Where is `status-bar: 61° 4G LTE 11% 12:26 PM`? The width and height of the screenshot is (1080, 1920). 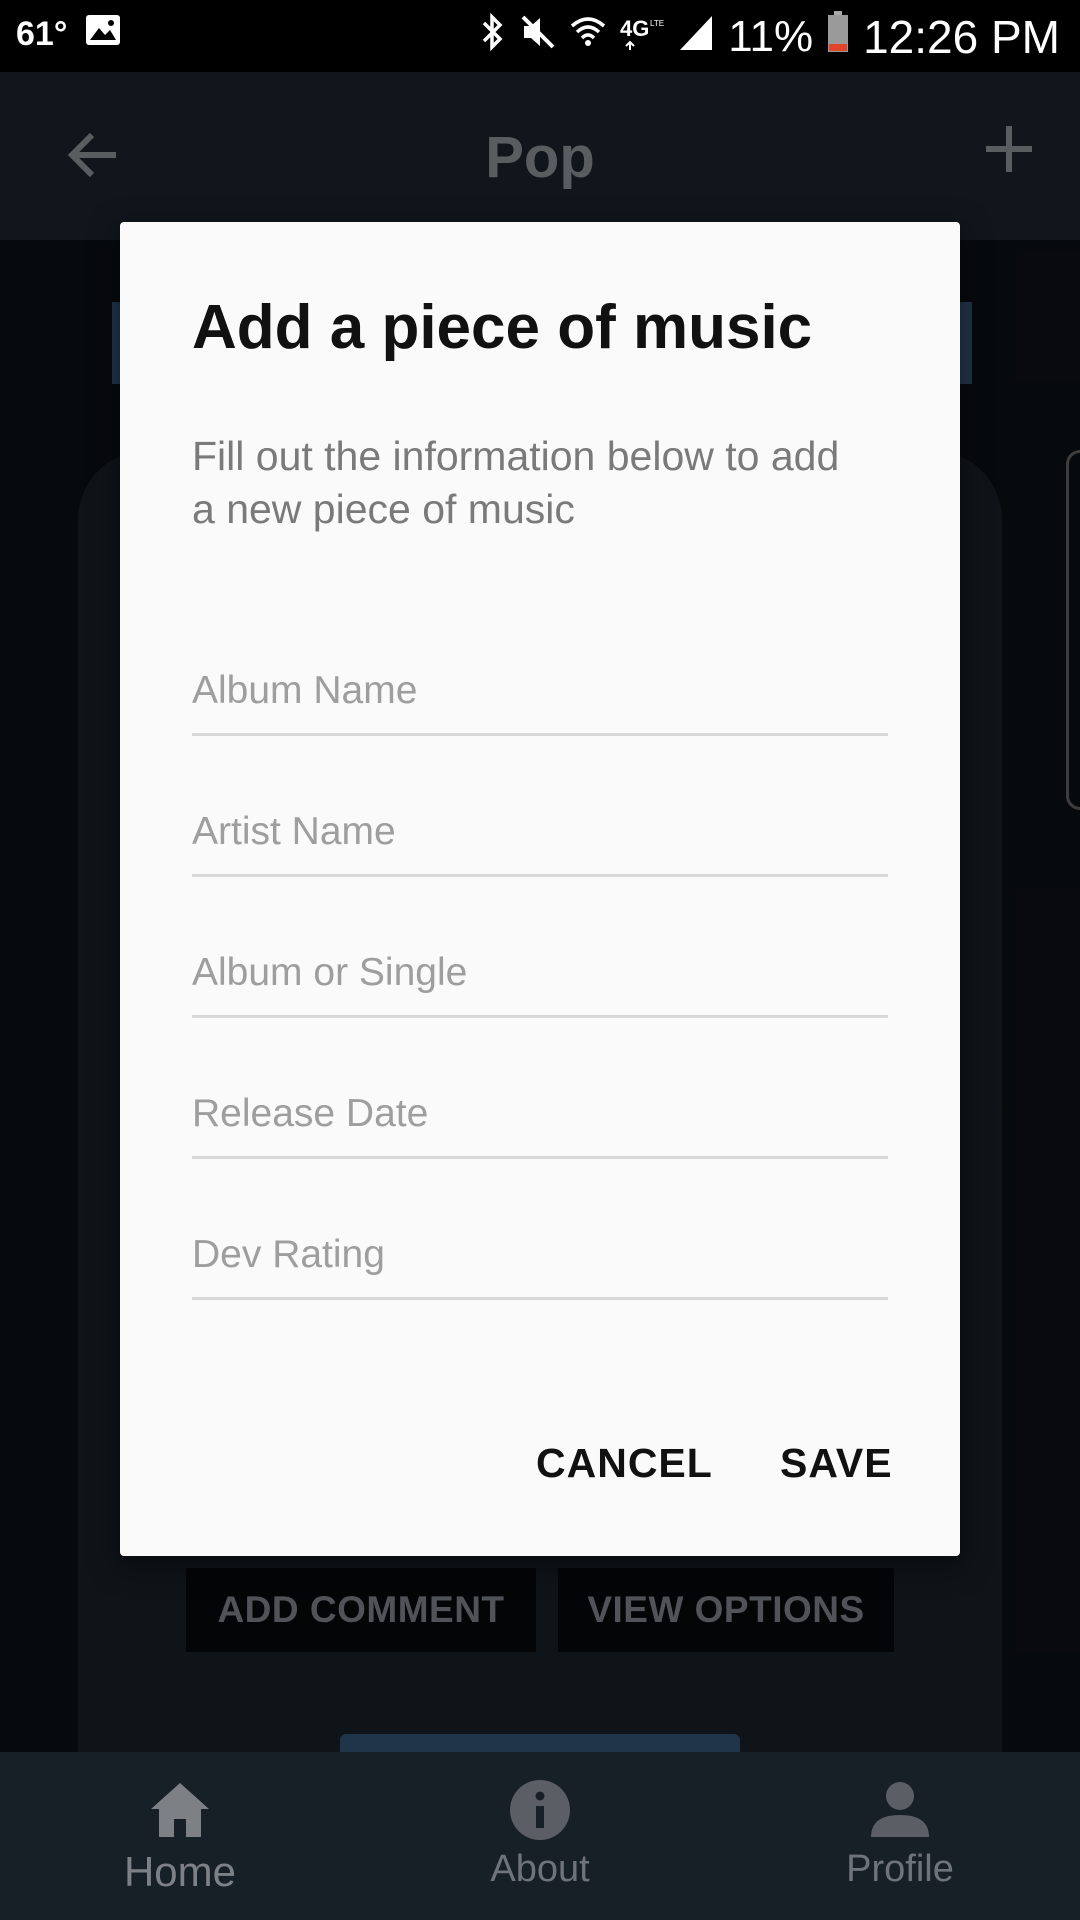 status-bar: 61° 4G LTE 11% 12:26 PM is located at coordinates (540, 36).